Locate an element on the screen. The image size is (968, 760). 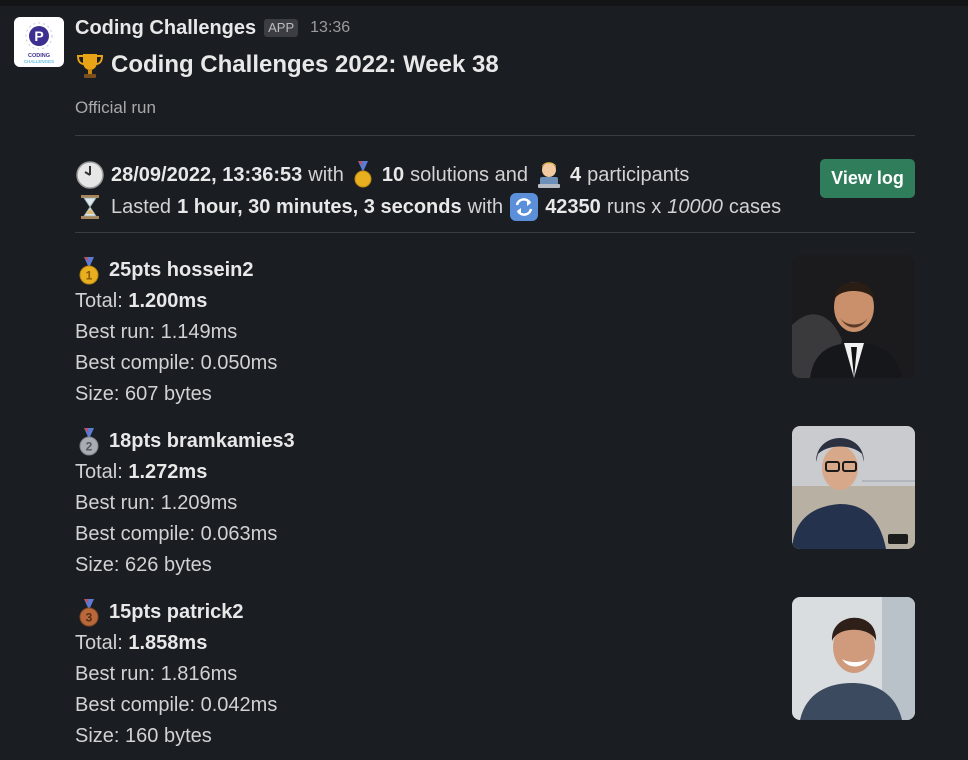
bronze-medal-icon: 3 is located at coordinates (89, 613).